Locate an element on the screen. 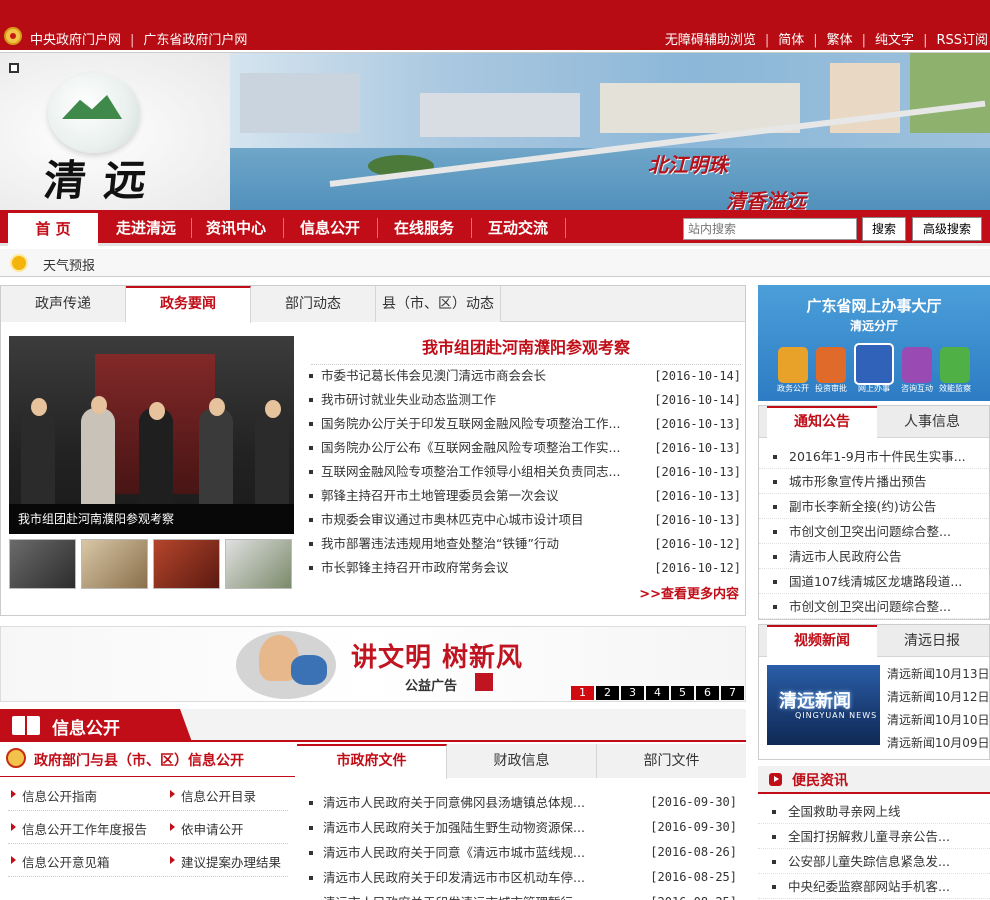 This screenshot has width=990, height=900. link-guangdong-gov: 广东省政府门户网 is located at coordinates (195, 40).